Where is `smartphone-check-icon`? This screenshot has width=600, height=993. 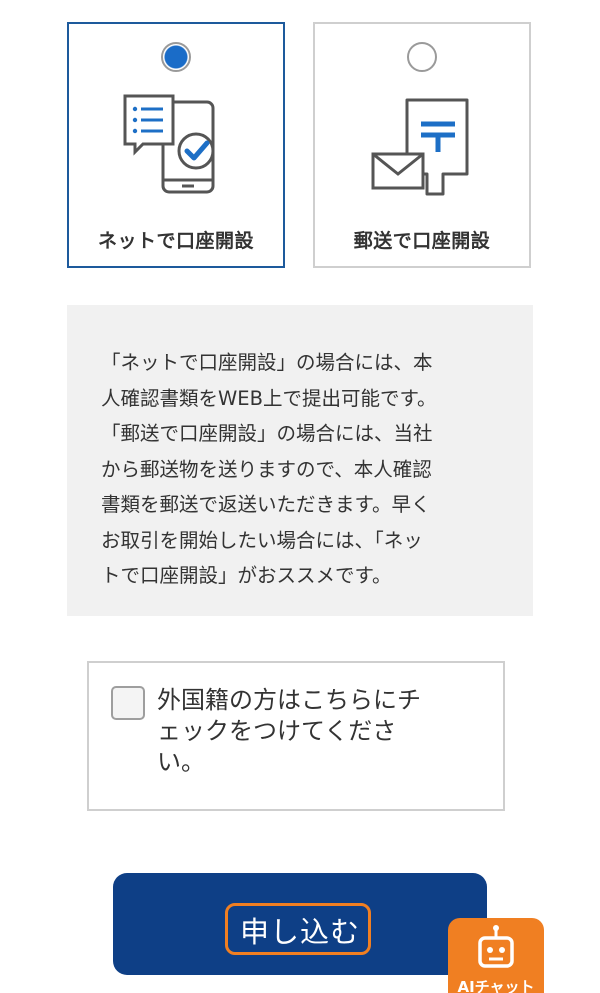 smartphone-check-icon is located at coordinates (169, 144).